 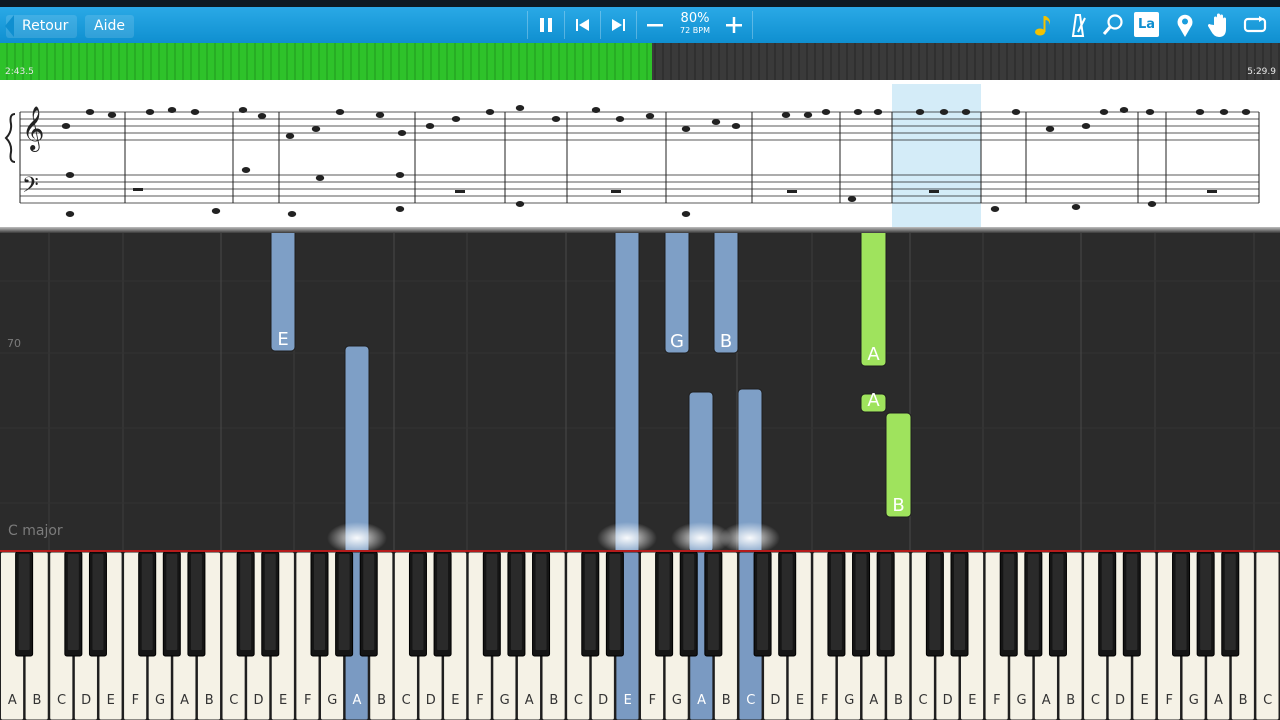 I want to click on current-measure-highlight, so click(x=936, y=155).